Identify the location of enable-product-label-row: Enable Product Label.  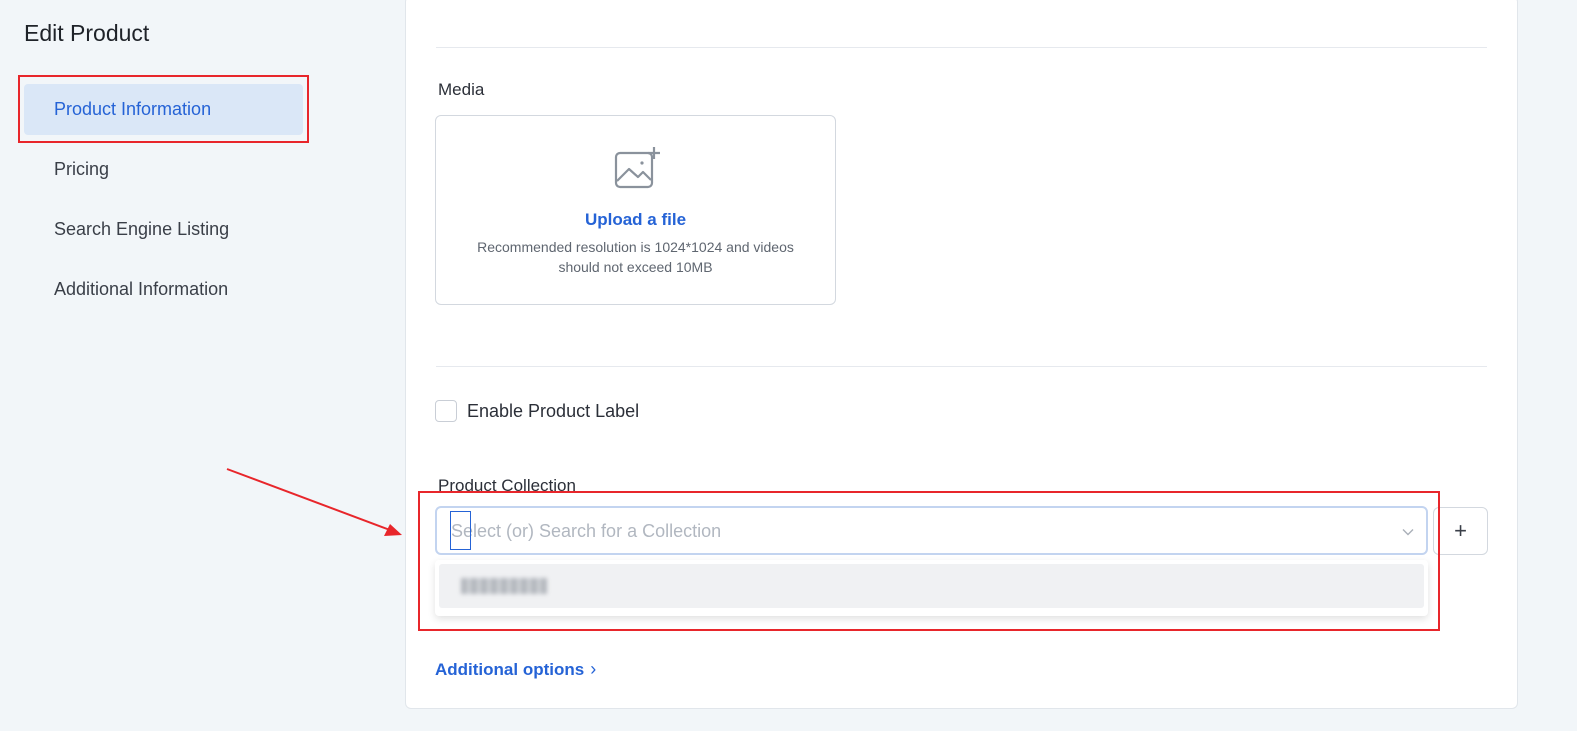
(537, 411).